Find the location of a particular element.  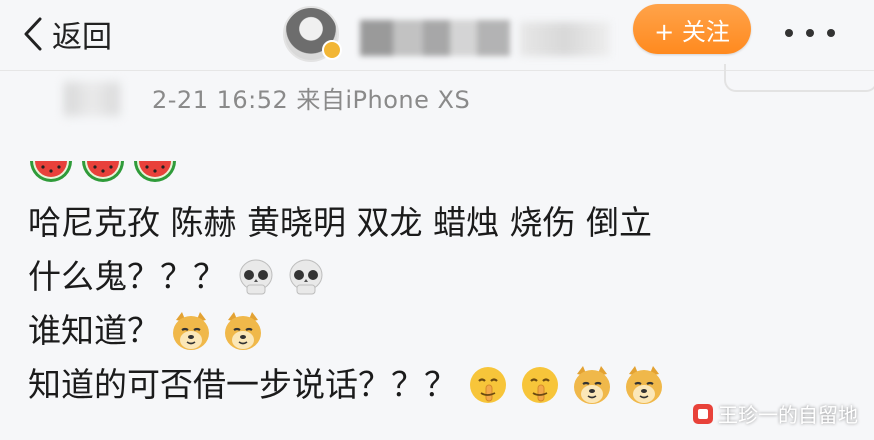

blurred-username-extra is located at coordinates (565, 39).